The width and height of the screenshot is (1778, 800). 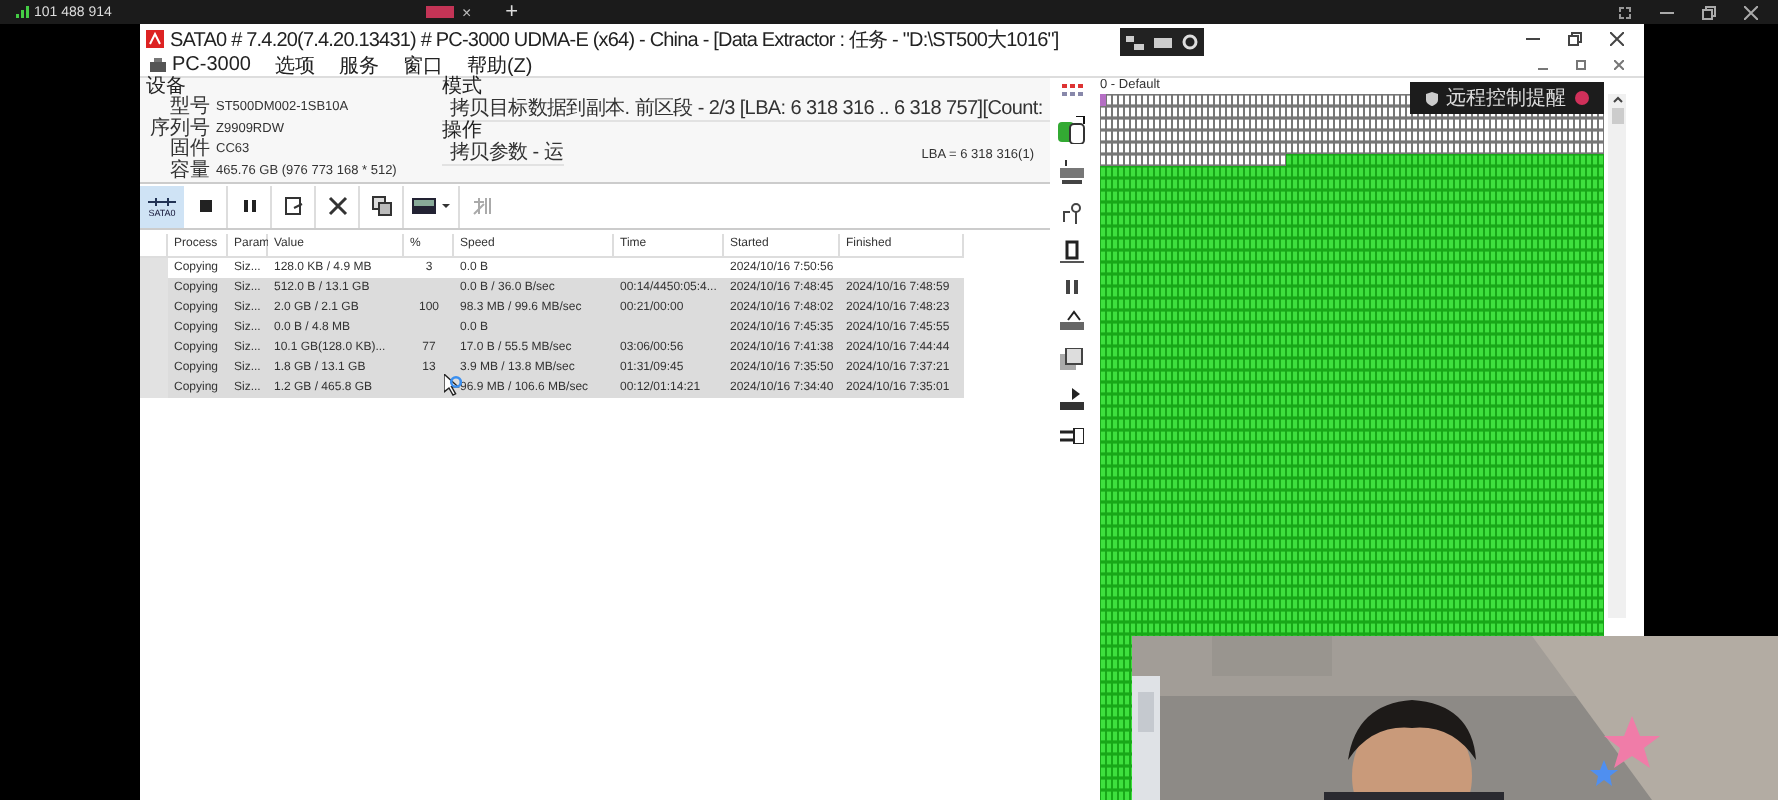 I want to click on screen-icon, so click(x=1162, y=42).